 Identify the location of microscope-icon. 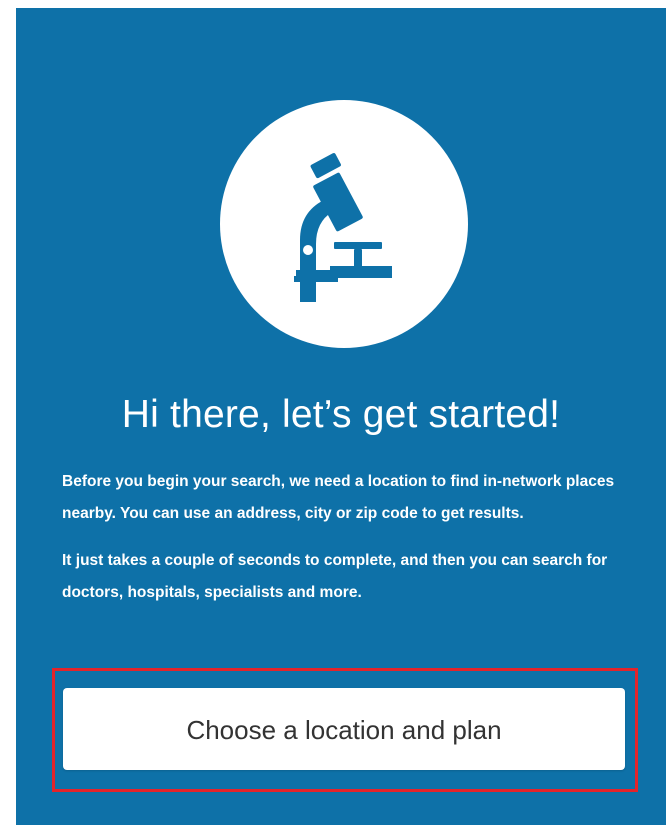
(343, 227).